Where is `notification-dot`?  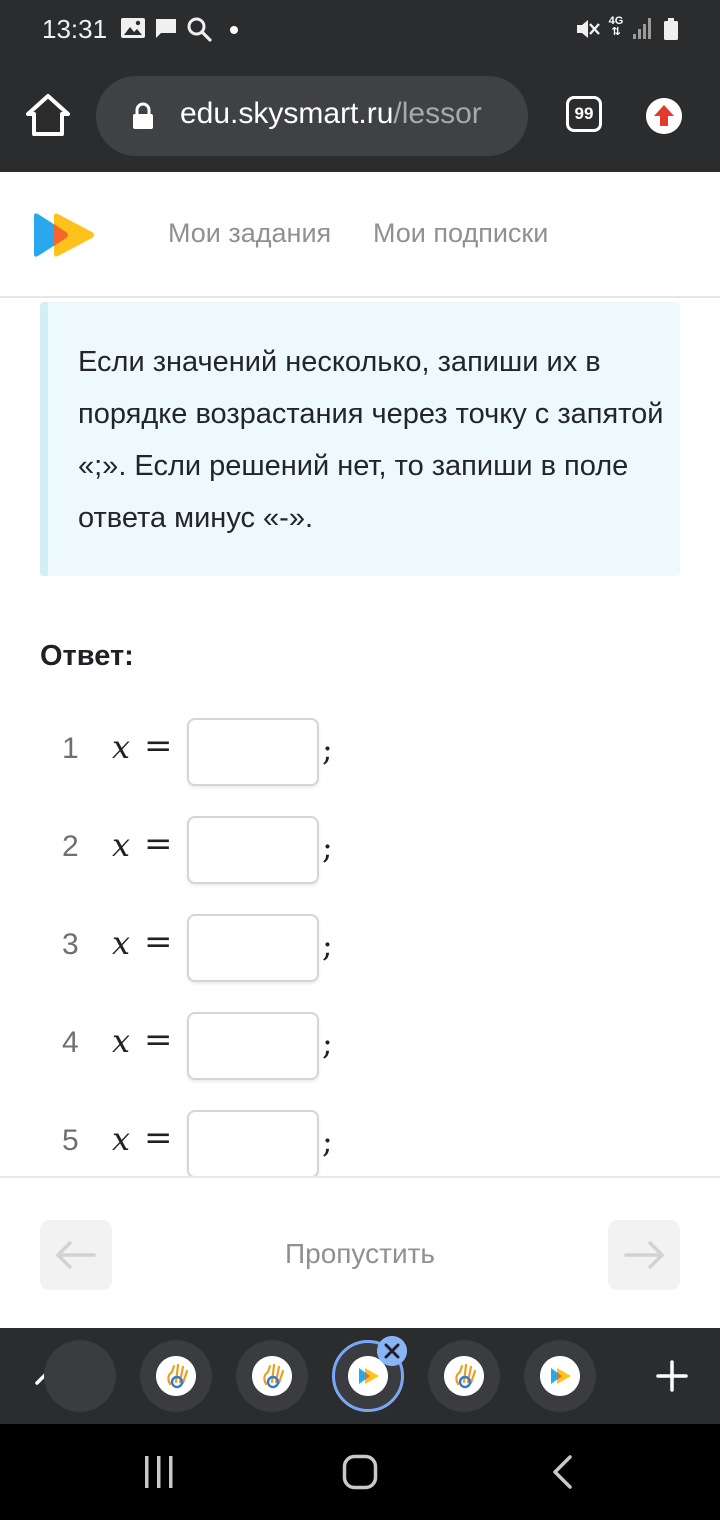
notification-dot is located at coordinates (234, 30).